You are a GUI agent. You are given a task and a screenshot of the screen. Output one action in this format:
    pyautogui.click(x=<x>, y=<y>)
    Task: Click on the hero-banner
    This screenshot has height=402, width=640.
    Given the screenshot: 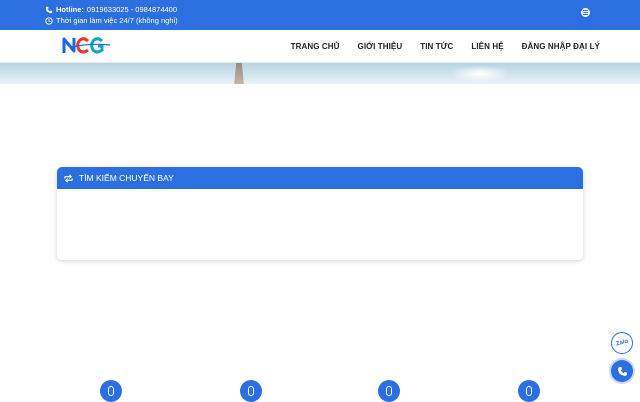 What is the action you would take?
    pyautogui.click(x=320, y=73)
    